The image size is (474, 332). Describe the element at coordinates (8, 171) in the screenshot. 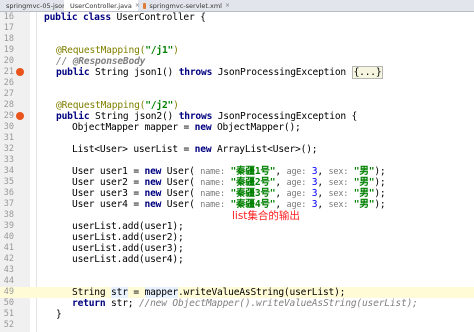

I see `line-number: 34` at that location.